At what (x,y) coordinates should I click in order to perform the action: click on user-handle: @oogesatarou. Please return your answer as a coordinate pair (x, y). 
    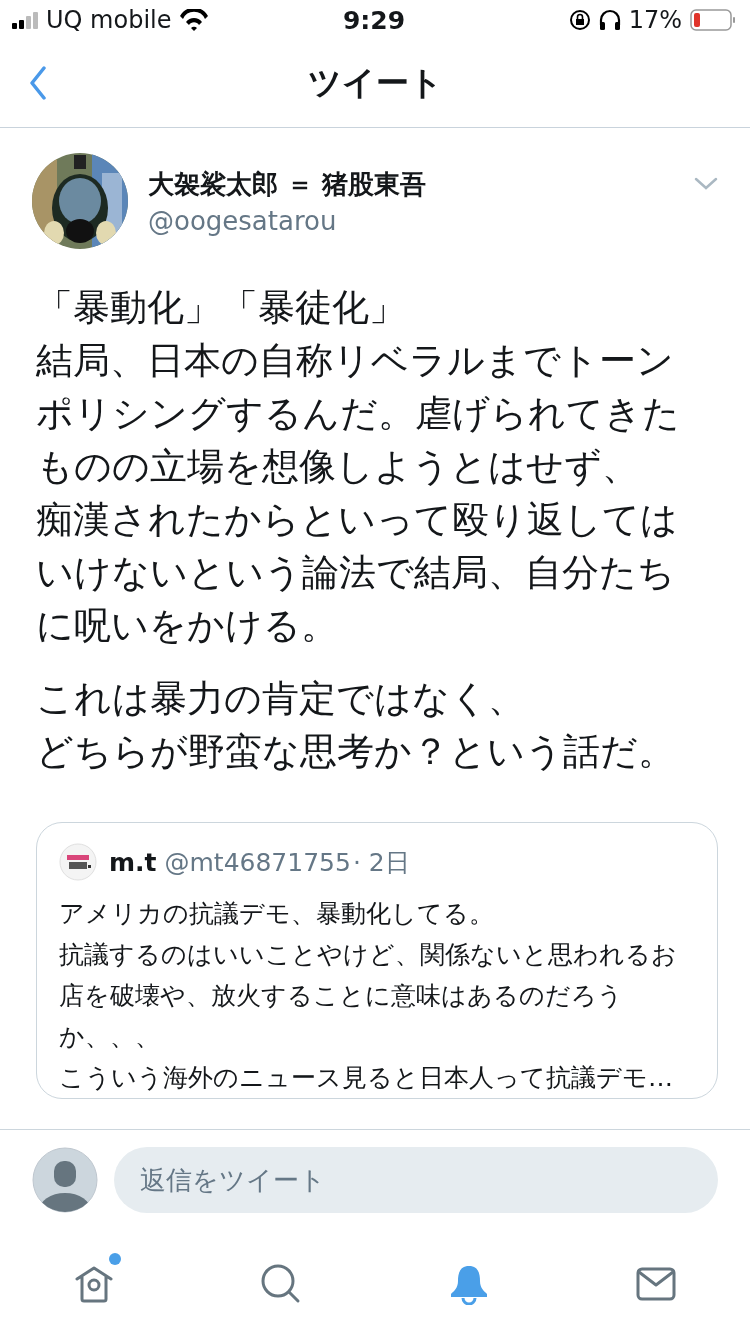
    Looking at the image, I should click on (243, 220).